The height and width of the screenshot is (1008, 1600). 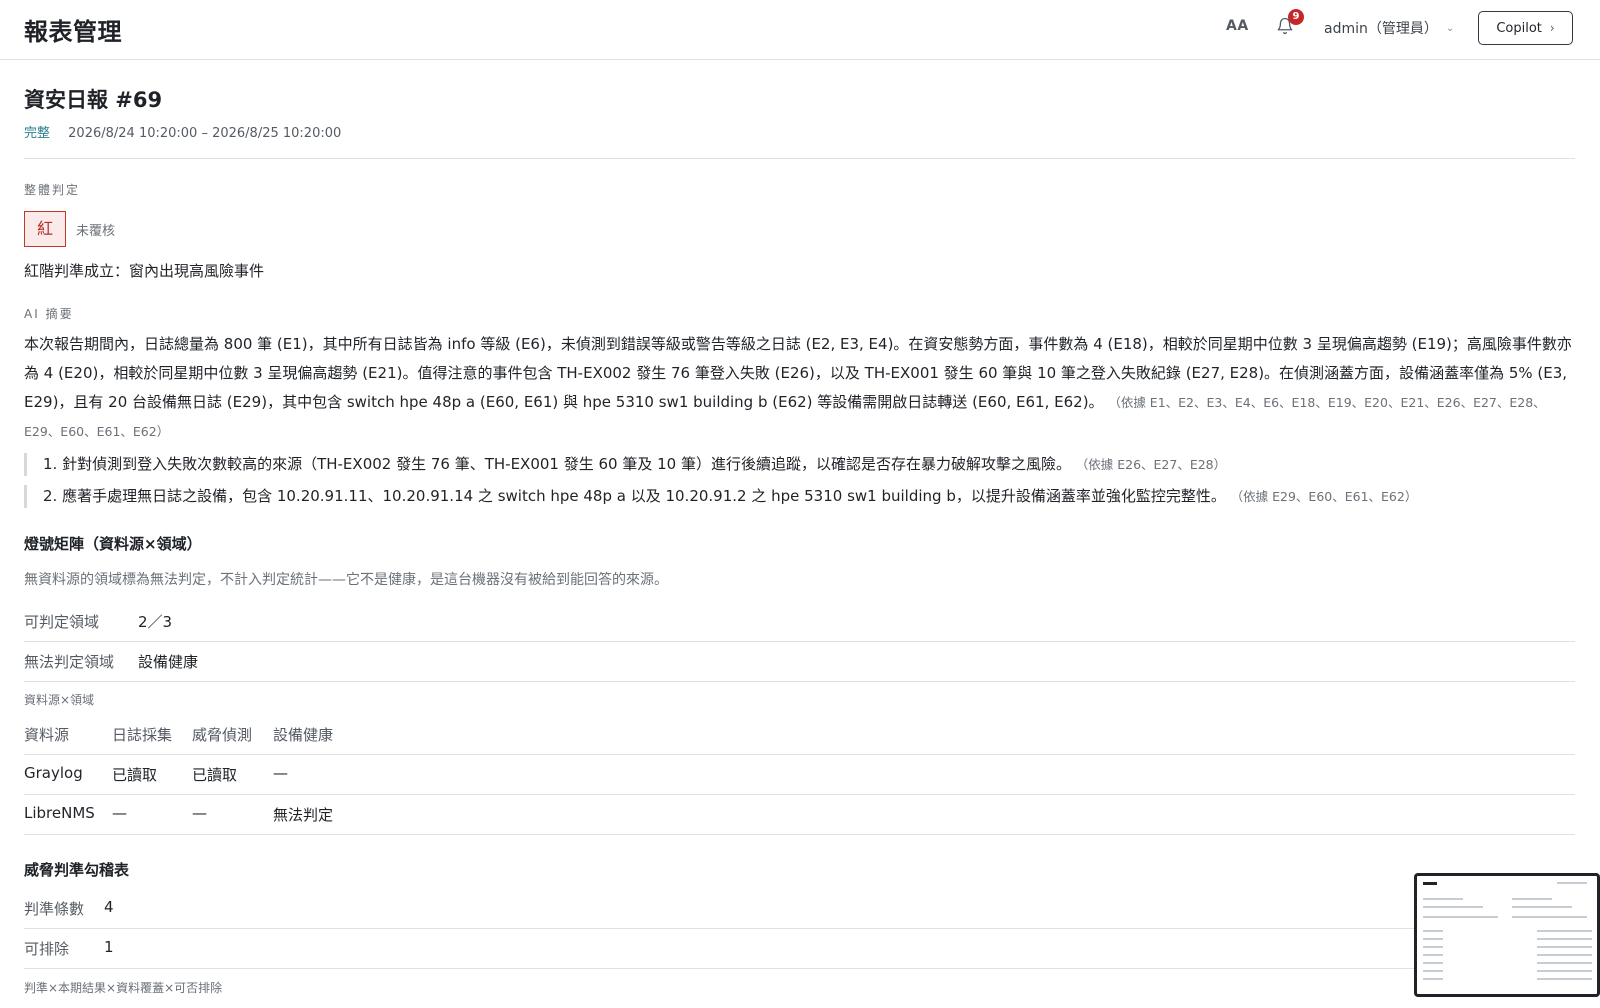 I want to click on review-status: 未覆核, so click(x=96, y=231).